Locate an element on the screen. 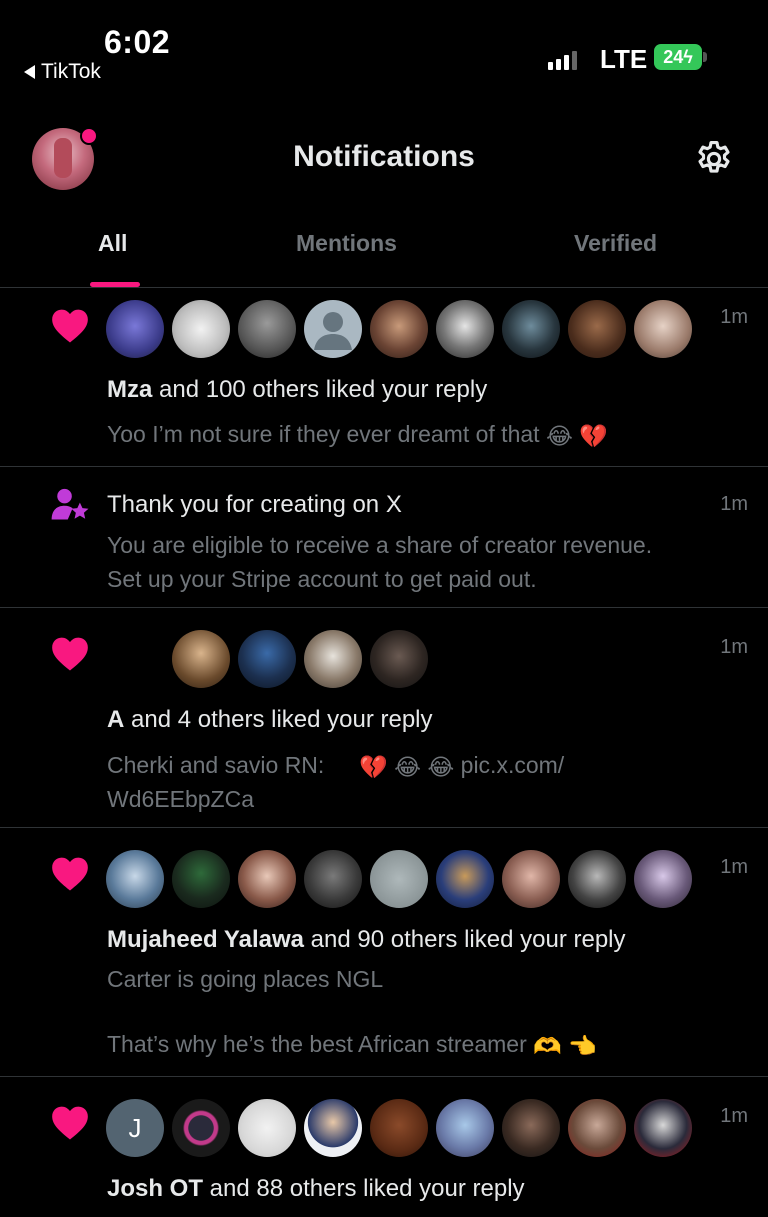 This screenshot has width=768, height=1217. avatar-initial: J is located at coordinates (135, 1127).